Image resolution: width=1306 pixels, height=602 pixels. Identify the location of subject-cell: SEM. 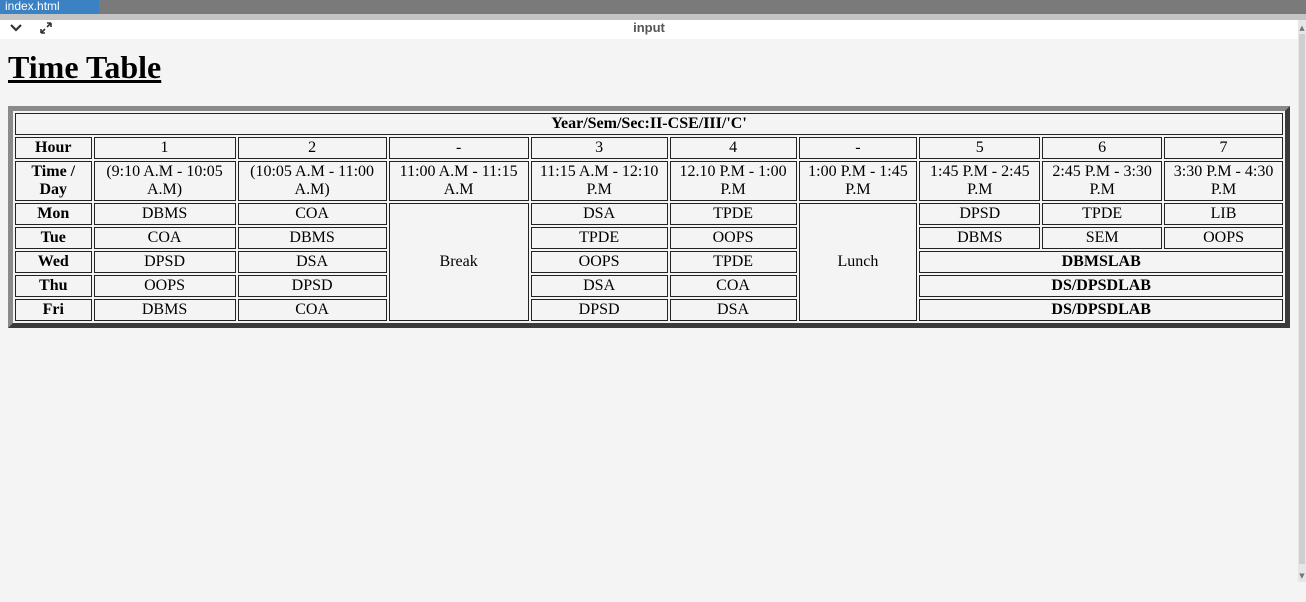
(1102, 238).